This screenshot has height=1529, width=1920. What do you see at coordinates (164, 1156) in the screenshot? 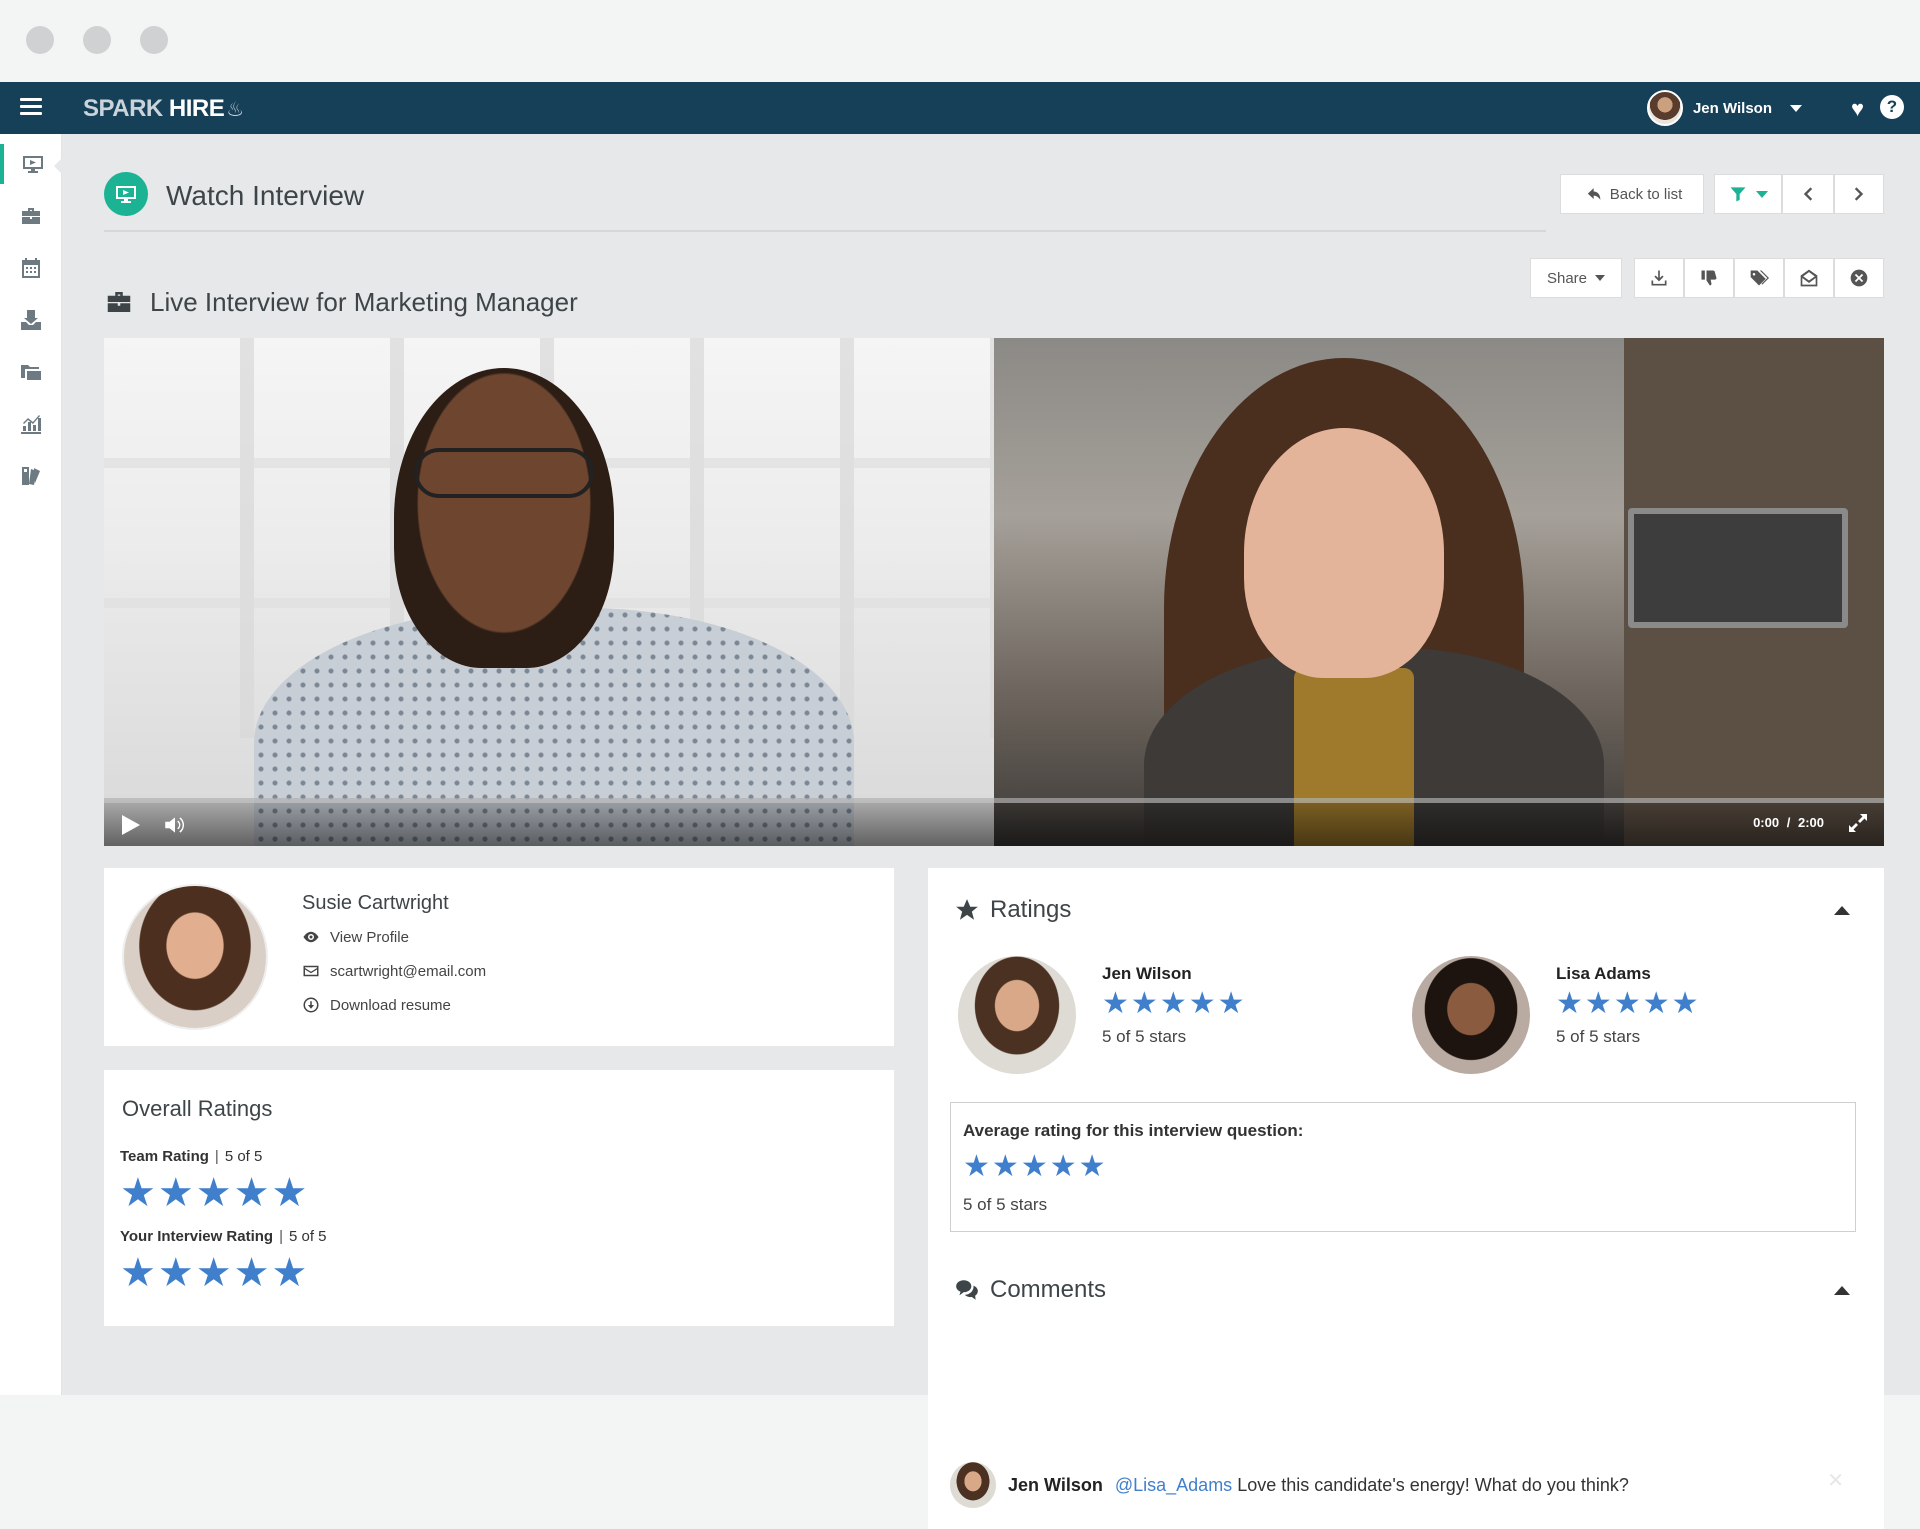
I see `team-rating-text: Team Rating` at bounding box center [164, 1156].